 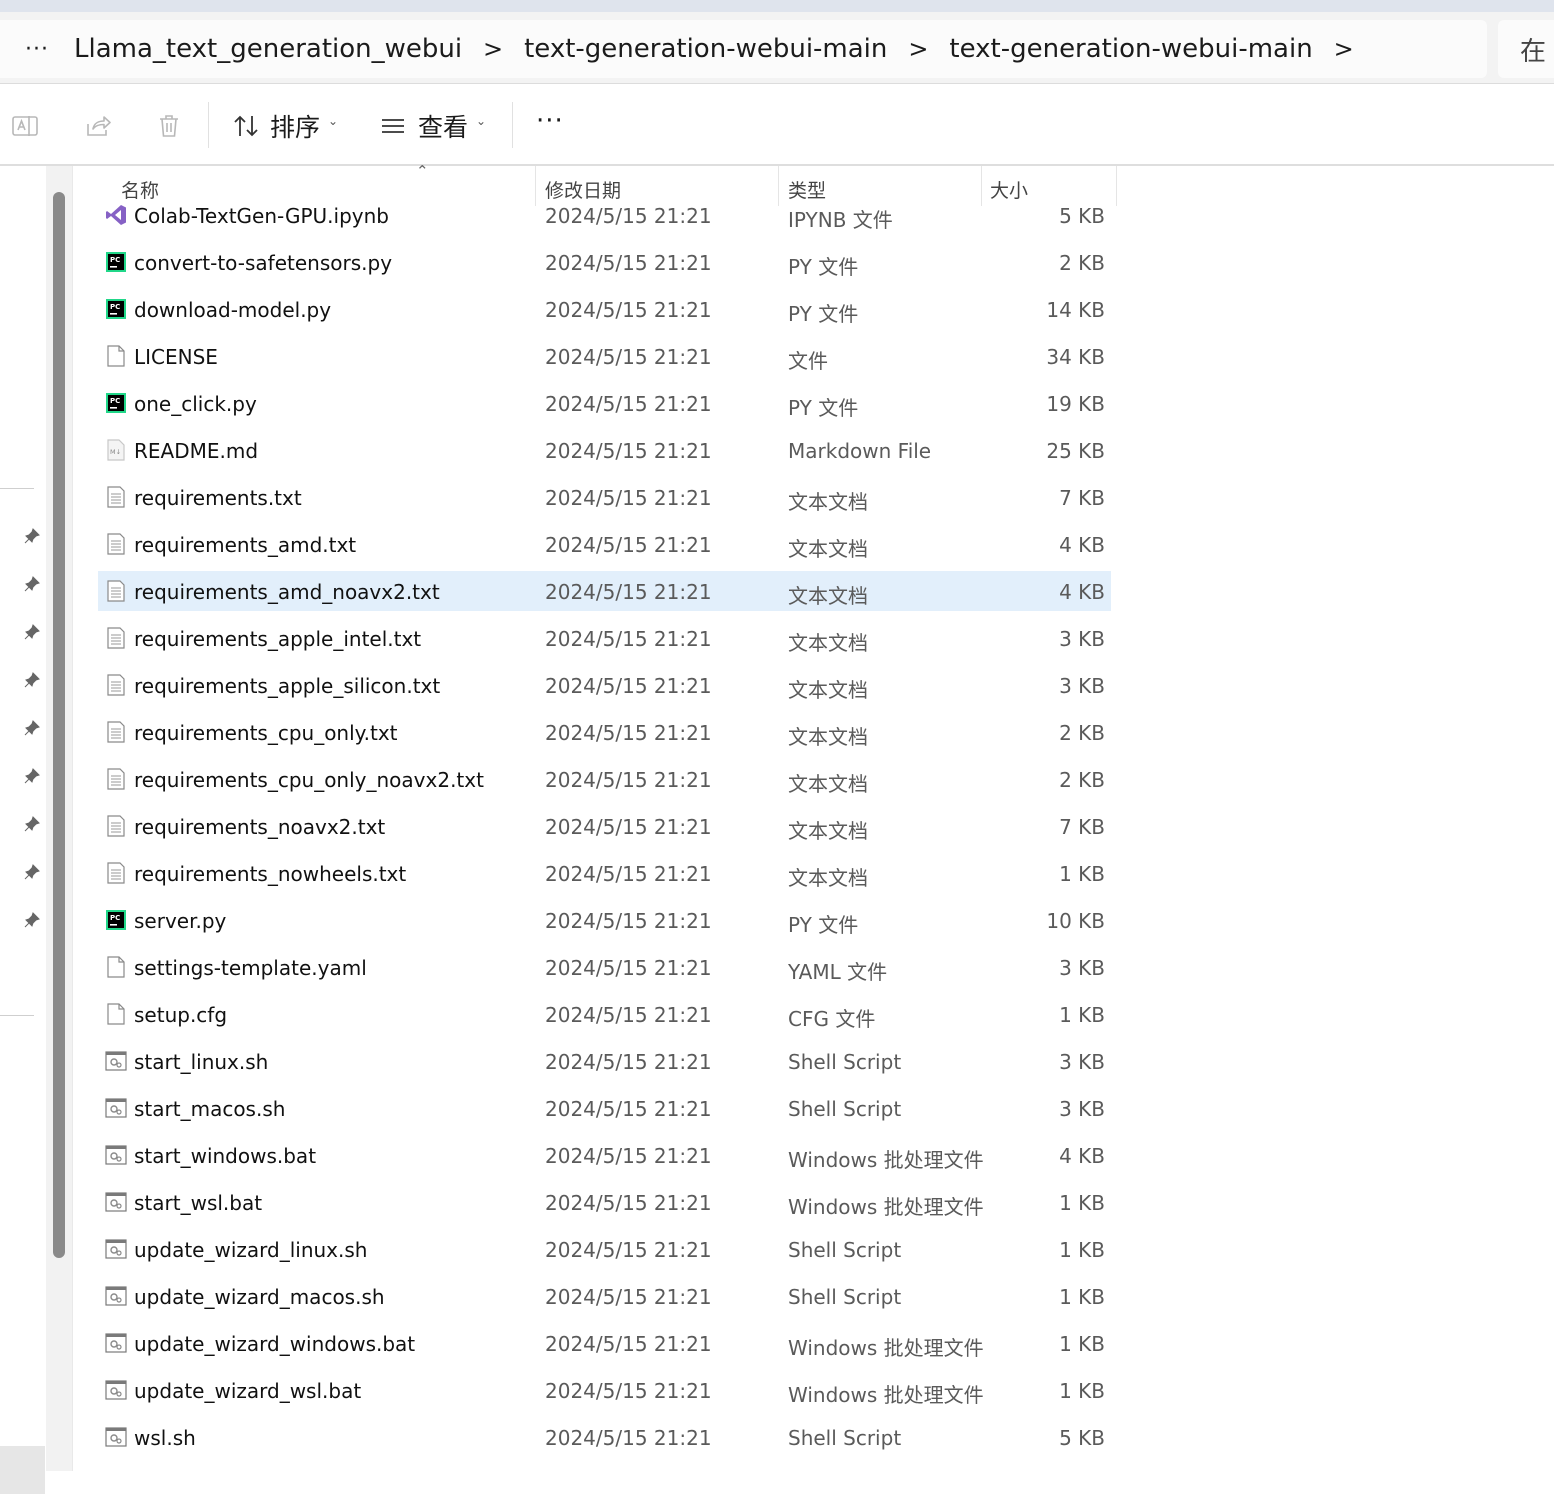 What do you see at coordinates (72, 818) in the screenshot?
I see `pane-divider` at bounding box center [72, 818].